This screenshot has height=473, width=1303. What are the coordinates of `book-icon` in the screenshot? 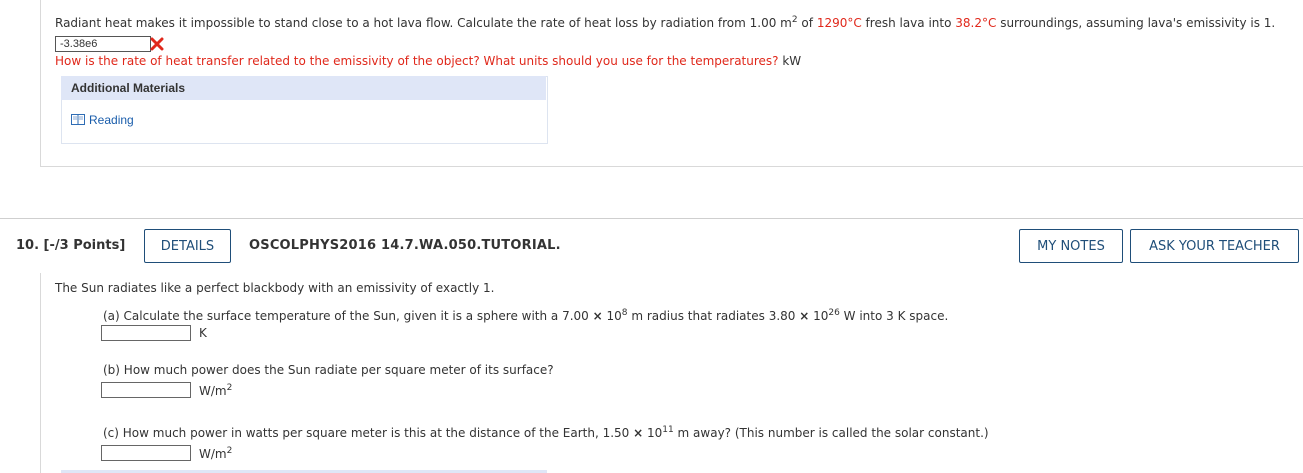 It's located at (78, 119).